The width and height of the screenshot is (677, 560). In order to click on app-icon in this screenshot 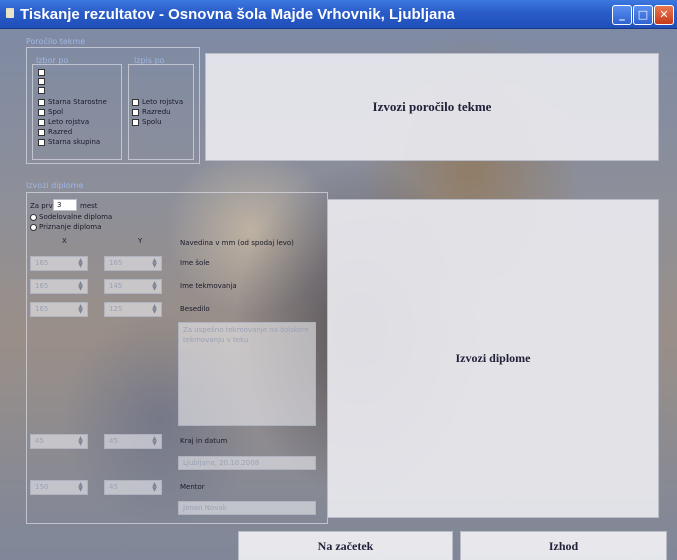, I will do `click(10, 13)`.